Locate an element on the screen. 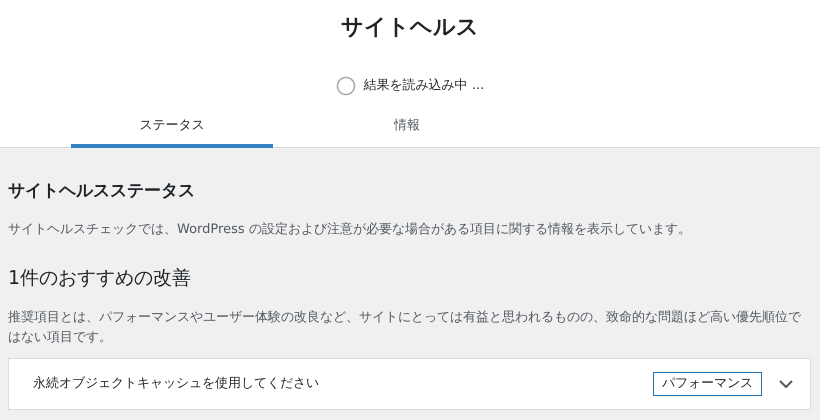 Image resolution: width=820 pixels, height=420 pixels. section-description: 推奨項目とは、パフォーマンスやユーザー体験の改良など、サイトにとっては有益と思われるものの、致命的な問題ほど高い優先順位ではない項目です。 is located at coordinates (405, 328).